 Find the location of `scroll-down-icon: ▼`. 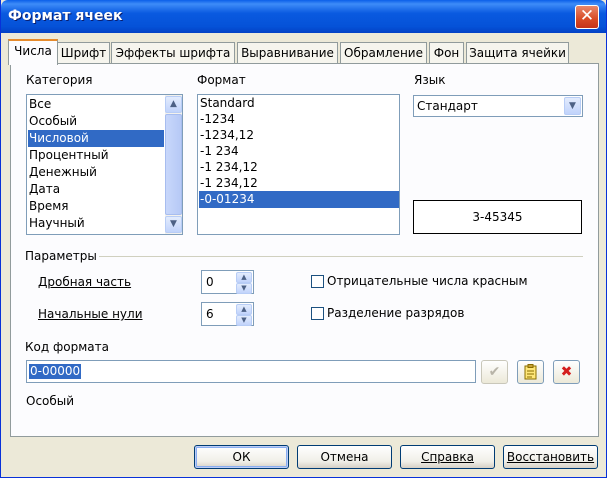

scroll-down-icon: ▼ is located at coordinates (173, 224).